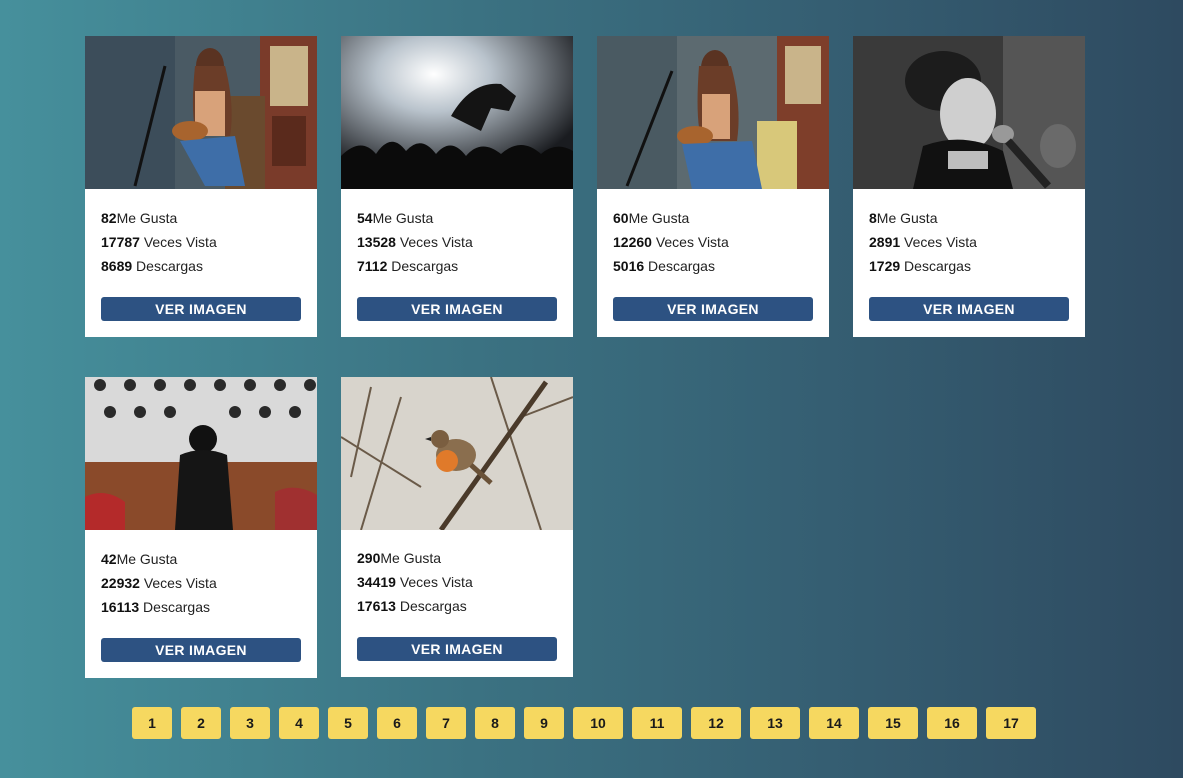 This screenshot has height=778, width=1183. I want to click on views-stat: 34419 Veces Vista, so click(457, 582).